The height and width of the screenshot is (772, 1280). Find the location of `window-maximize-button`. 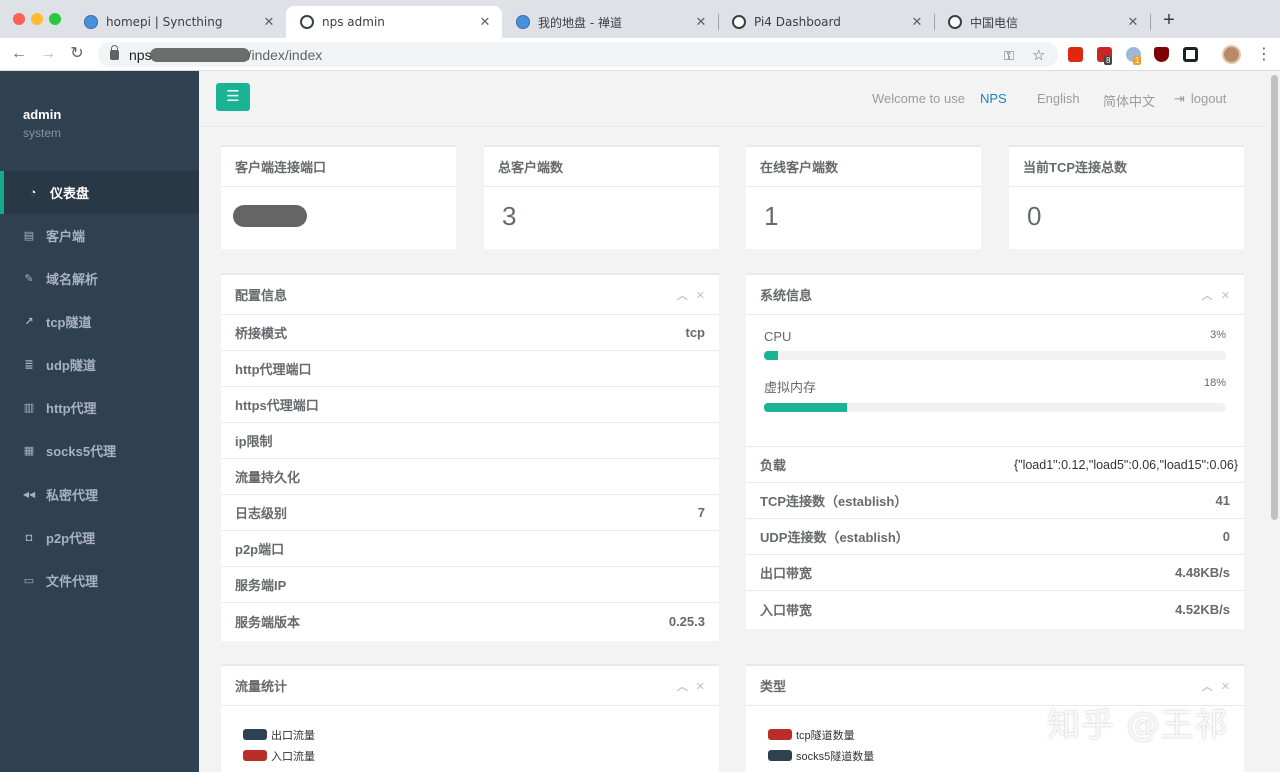

window-maximize-button is located at coordinates (55, 19).